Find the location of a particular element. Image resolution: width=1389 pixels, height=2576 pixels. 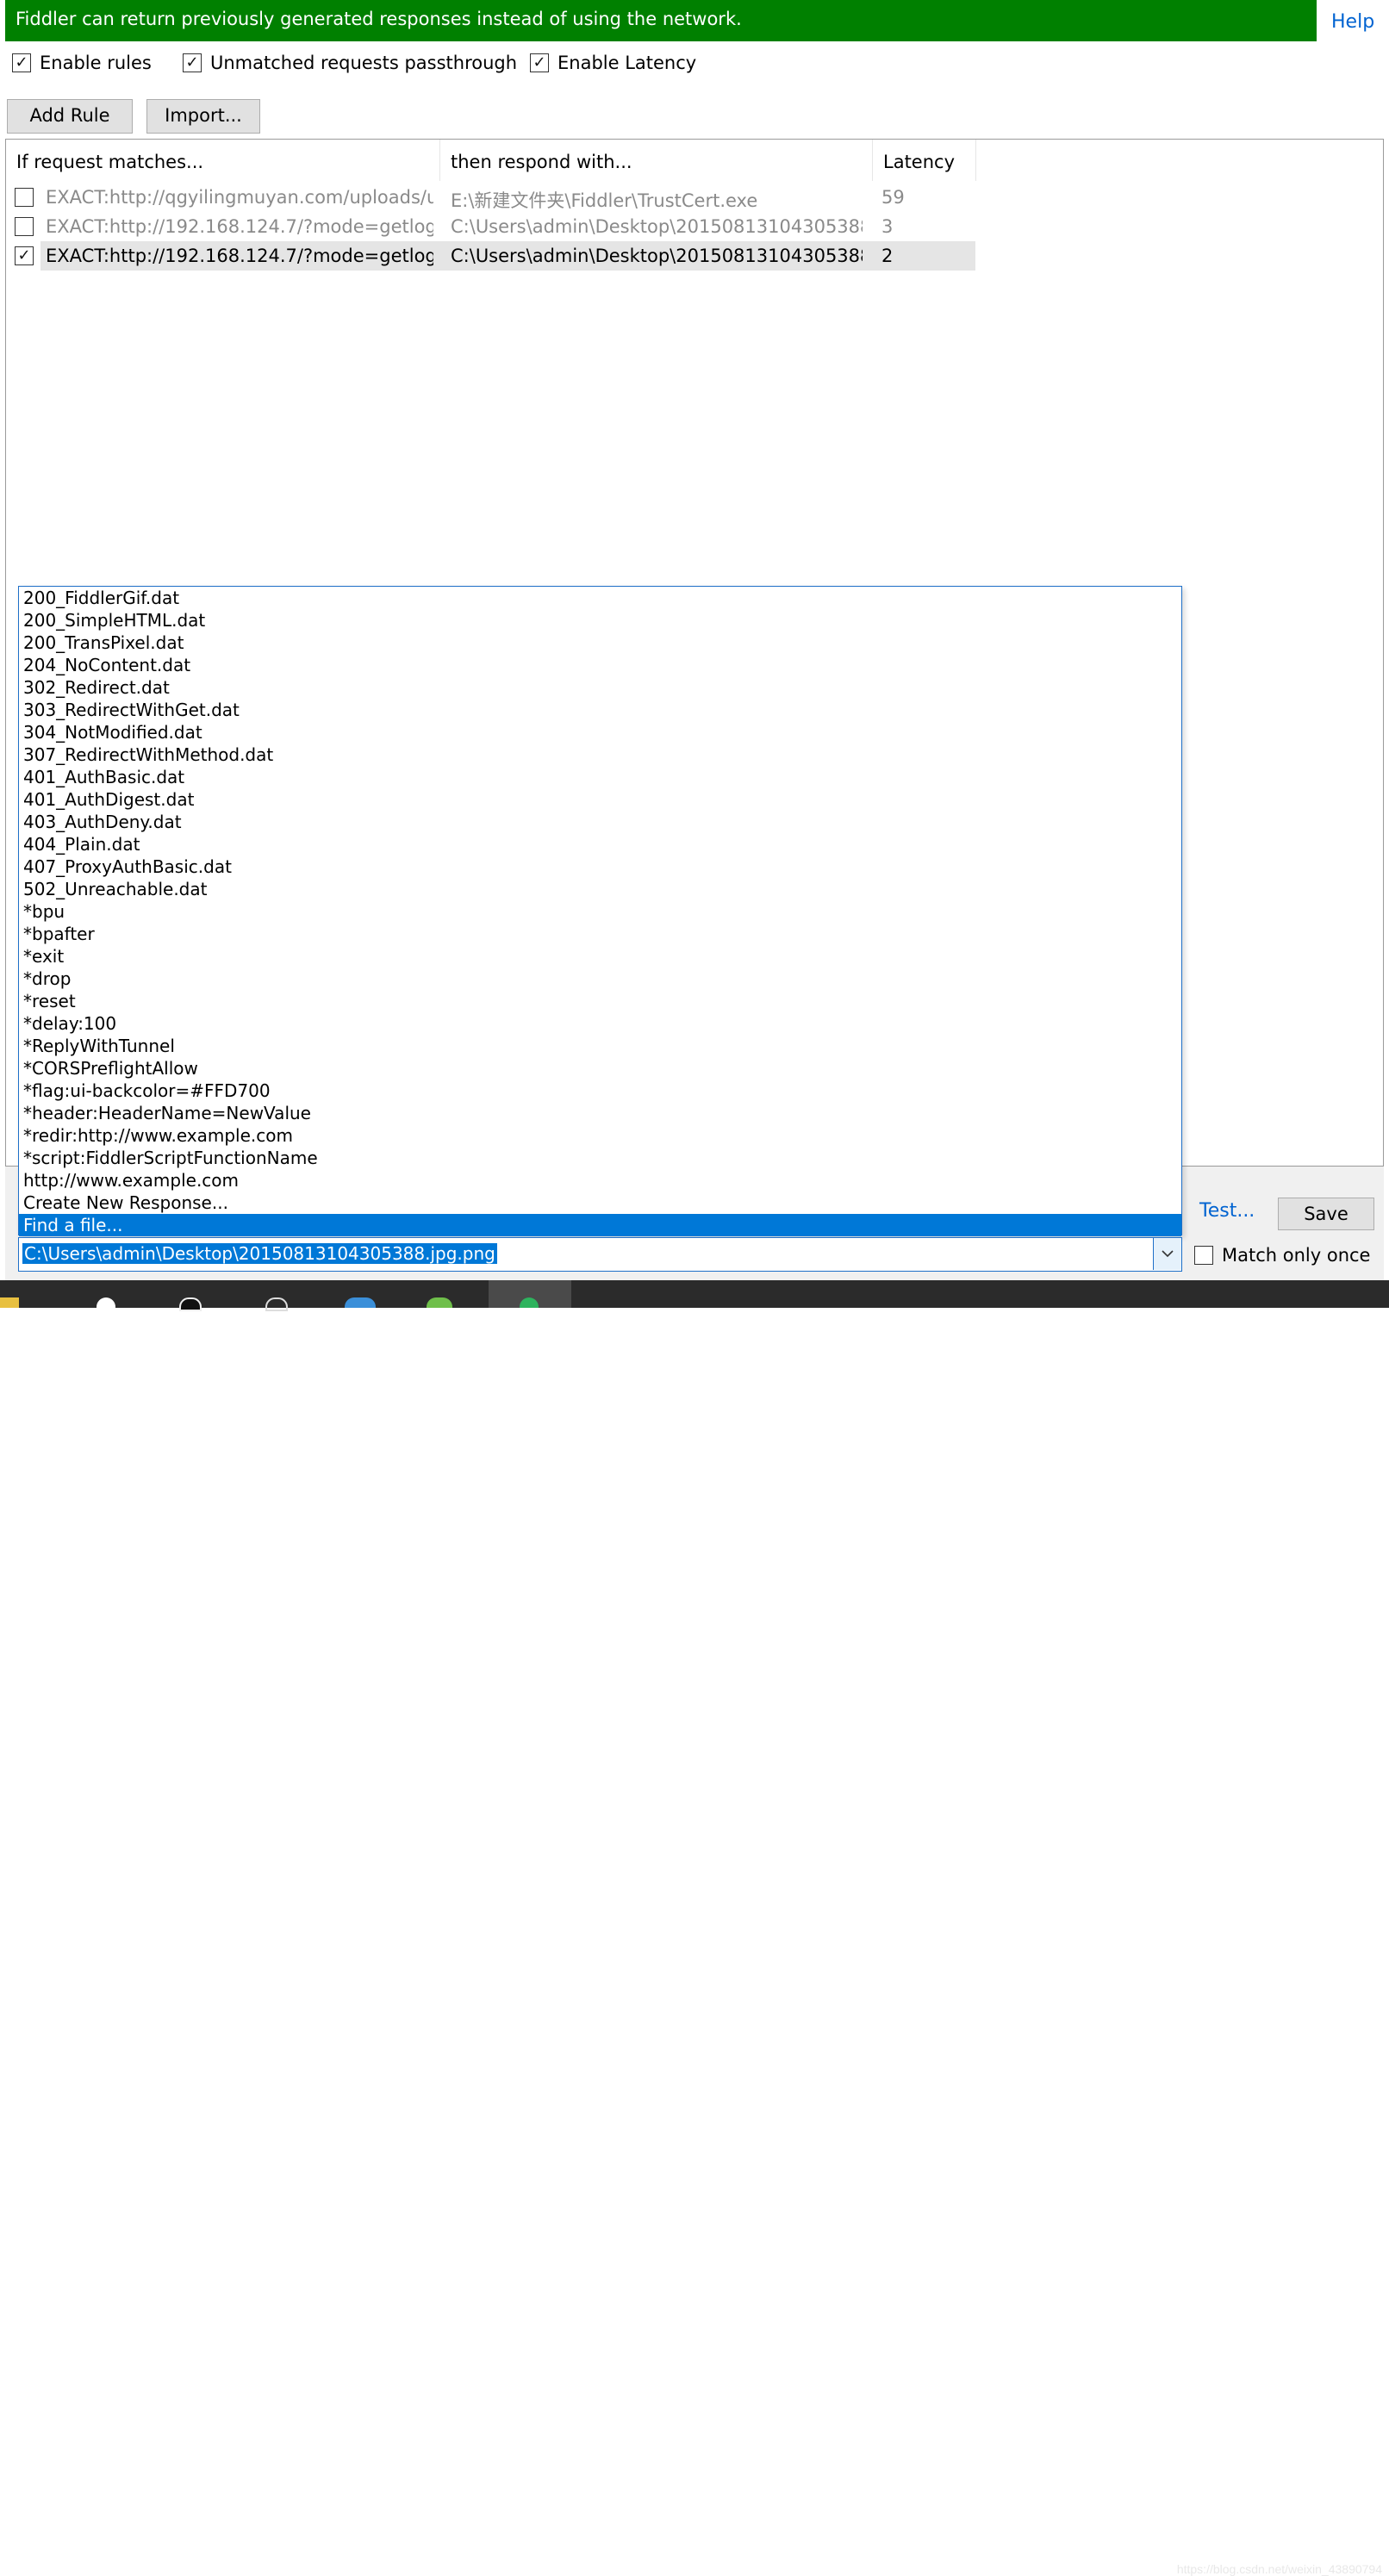

dropdown-option: 200_TransPixel.dat is located at coordinates (600, 643).